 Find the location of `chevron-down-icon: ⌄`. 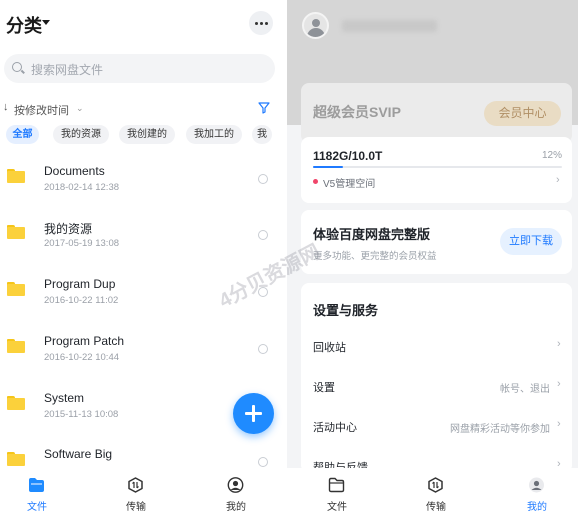

chevron-down-icon: ⌄ is located at coordinates (80, 108).